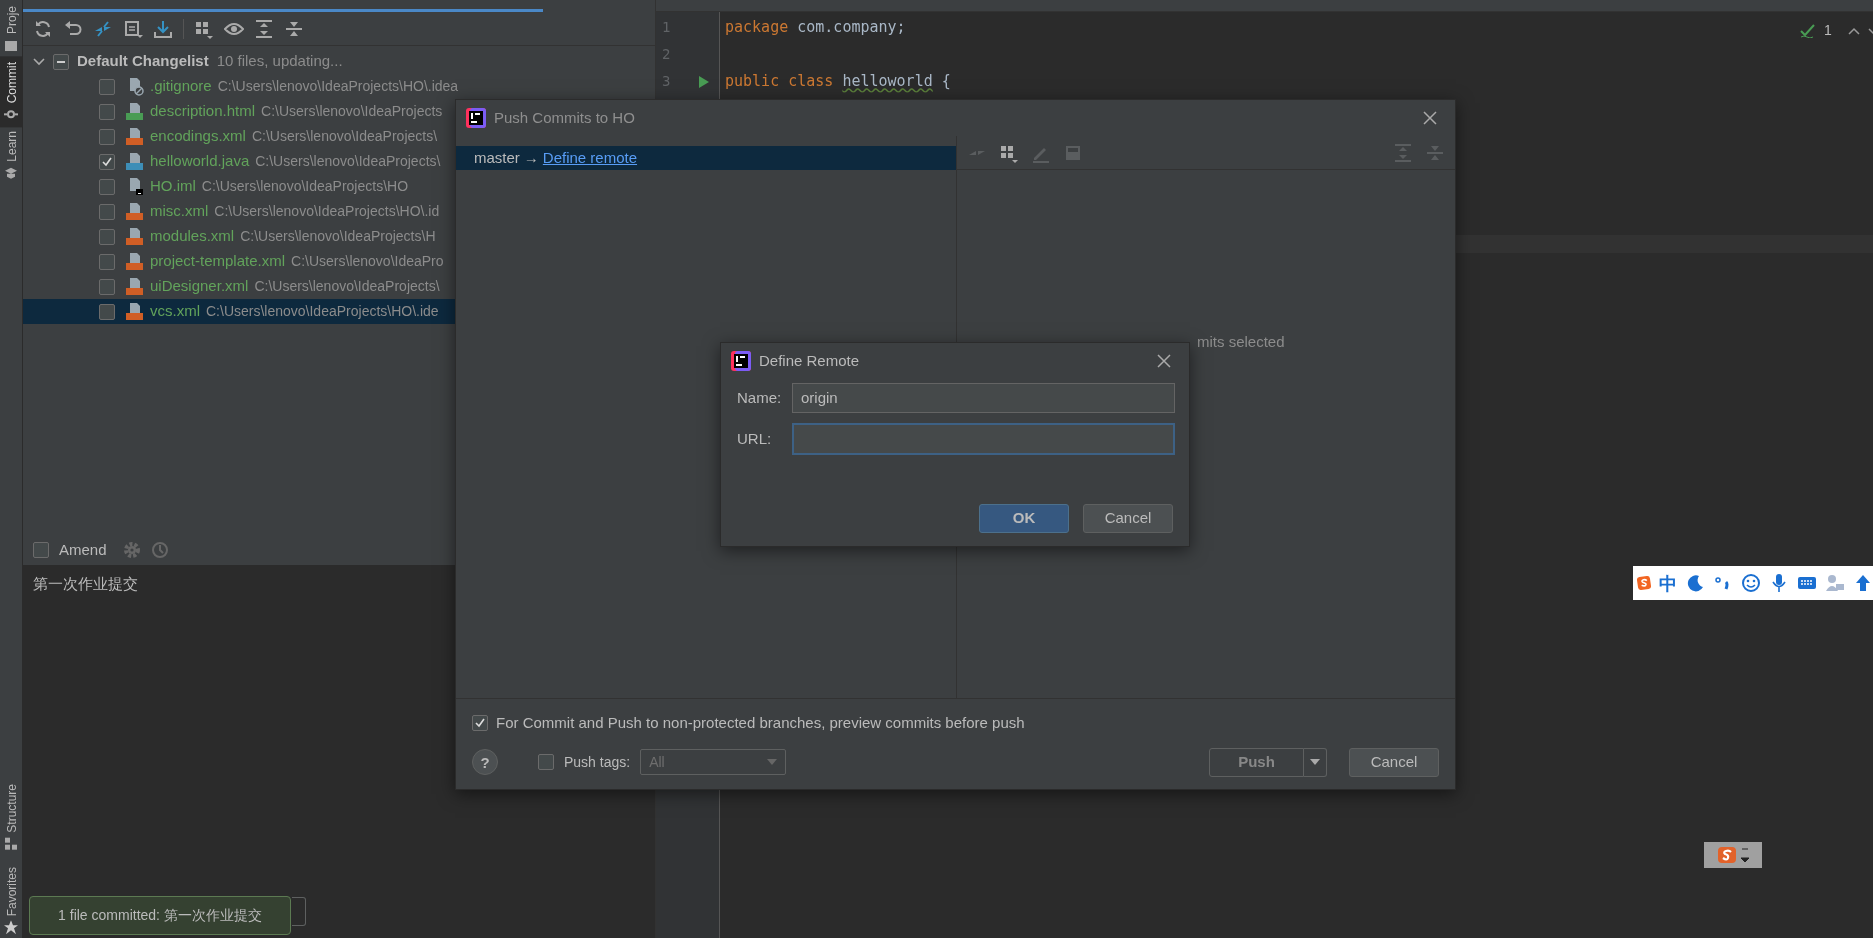  I want to click on file-row: .gitignore C:\Users\lenovo\IdeaProjects\HO\.idea, so click(339, 86).